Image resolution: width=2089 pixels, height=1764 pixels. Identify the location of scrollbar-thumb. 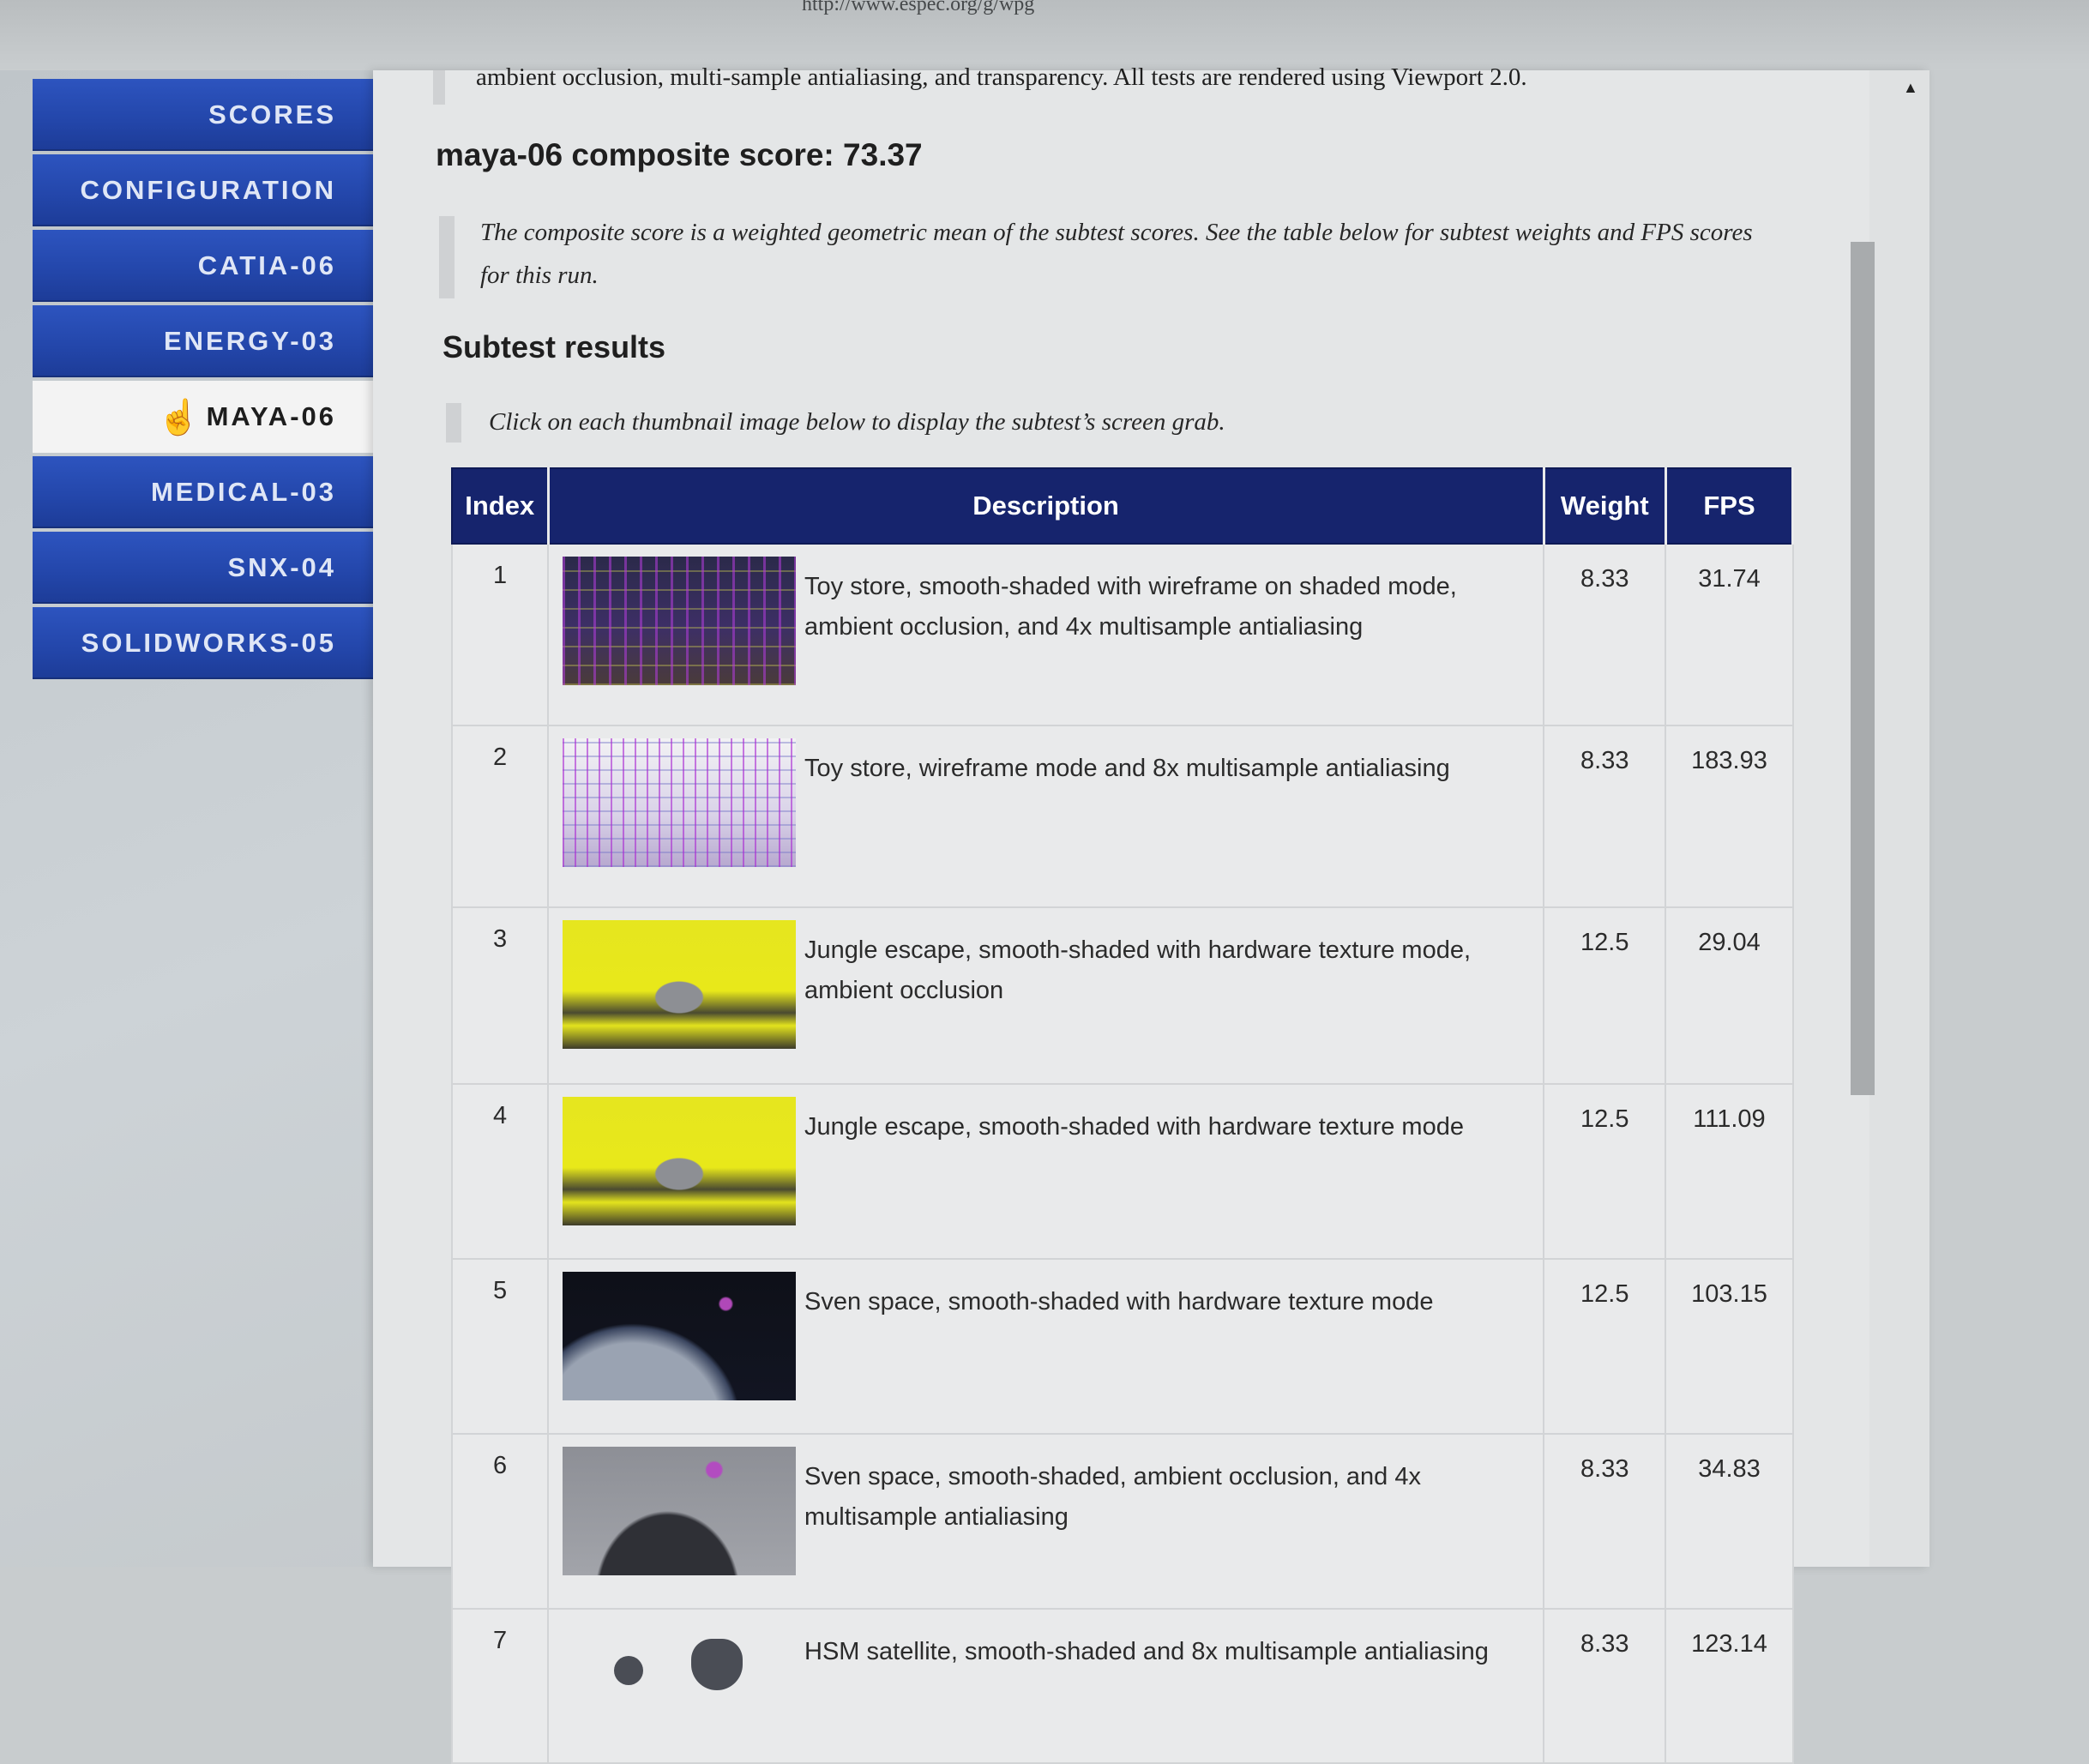
(1863, 668).